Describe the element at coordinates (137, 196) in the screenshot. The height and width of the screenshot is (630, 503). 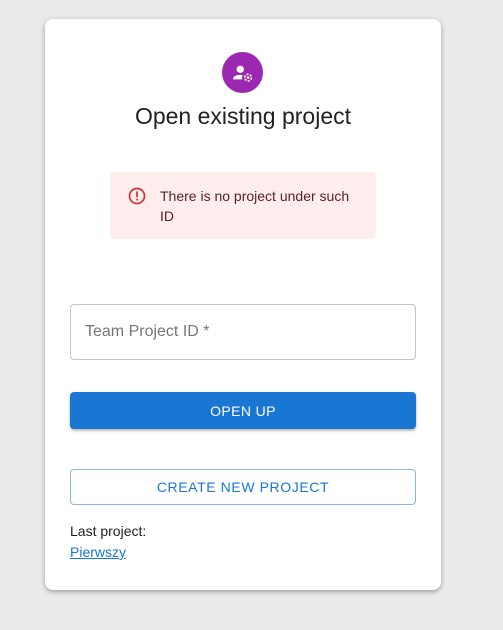
I see `error-outline-icon` at that location.